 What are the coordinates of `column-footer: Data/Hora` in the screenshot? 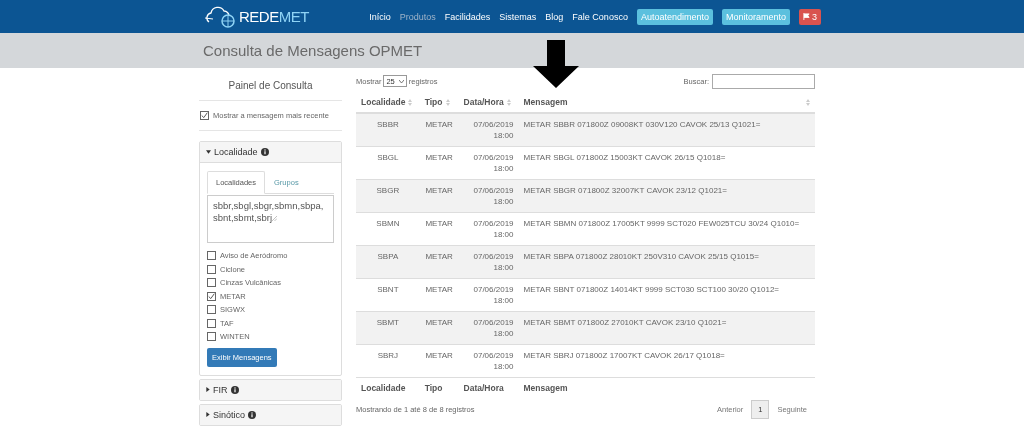 It's located at (488, 387).